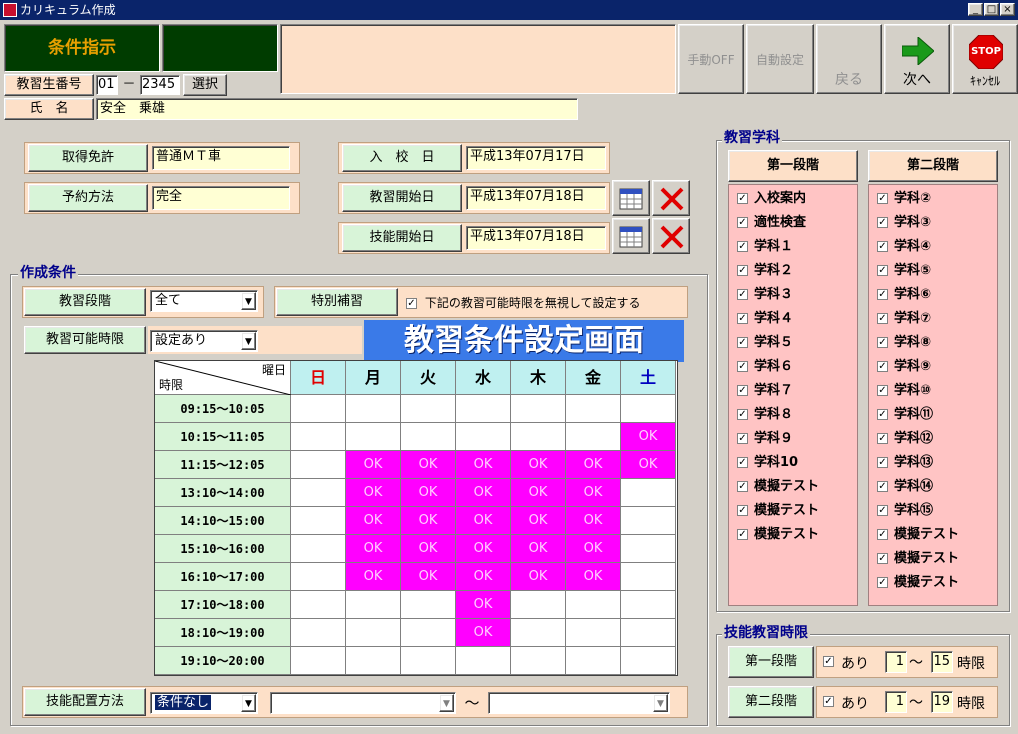 The height and width of the screenshot is (734, 1018). I want to click on skill-stage2-from-input: 1, so click(896, 702).